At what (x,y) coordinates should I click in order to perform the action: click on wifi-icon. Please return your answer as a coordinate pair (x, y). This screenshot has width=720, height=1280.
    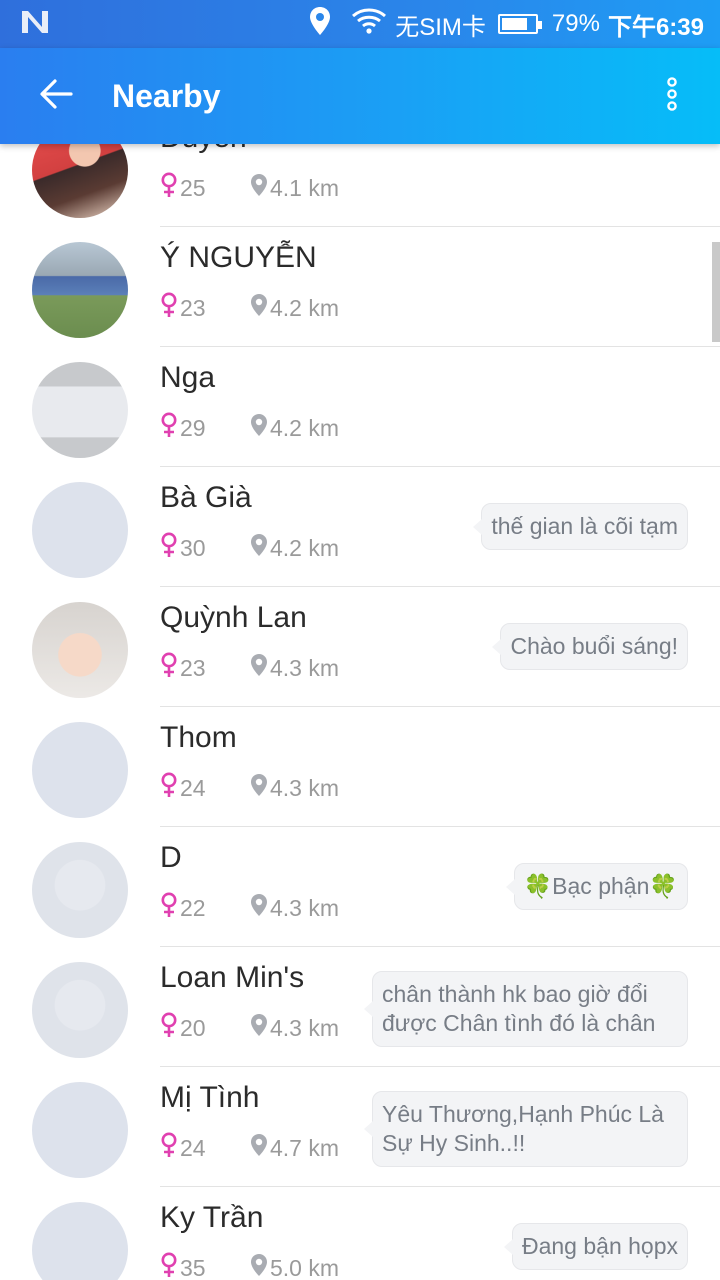
    Looking at the image, I should click on (369, 24).